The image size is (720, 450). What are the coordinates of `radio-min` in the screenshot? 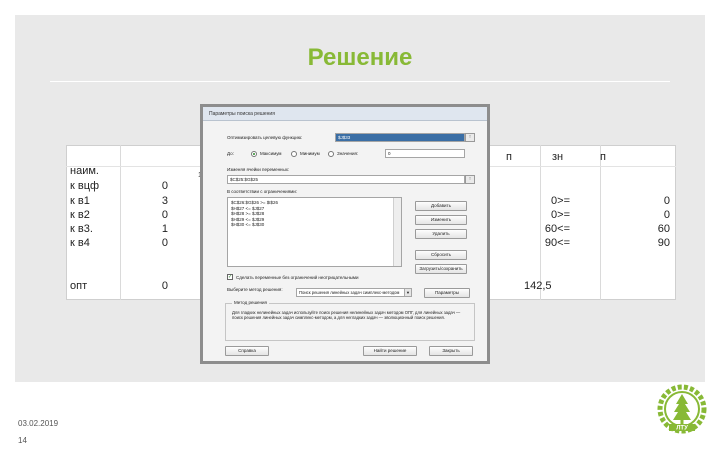 It's located at (294, 154).